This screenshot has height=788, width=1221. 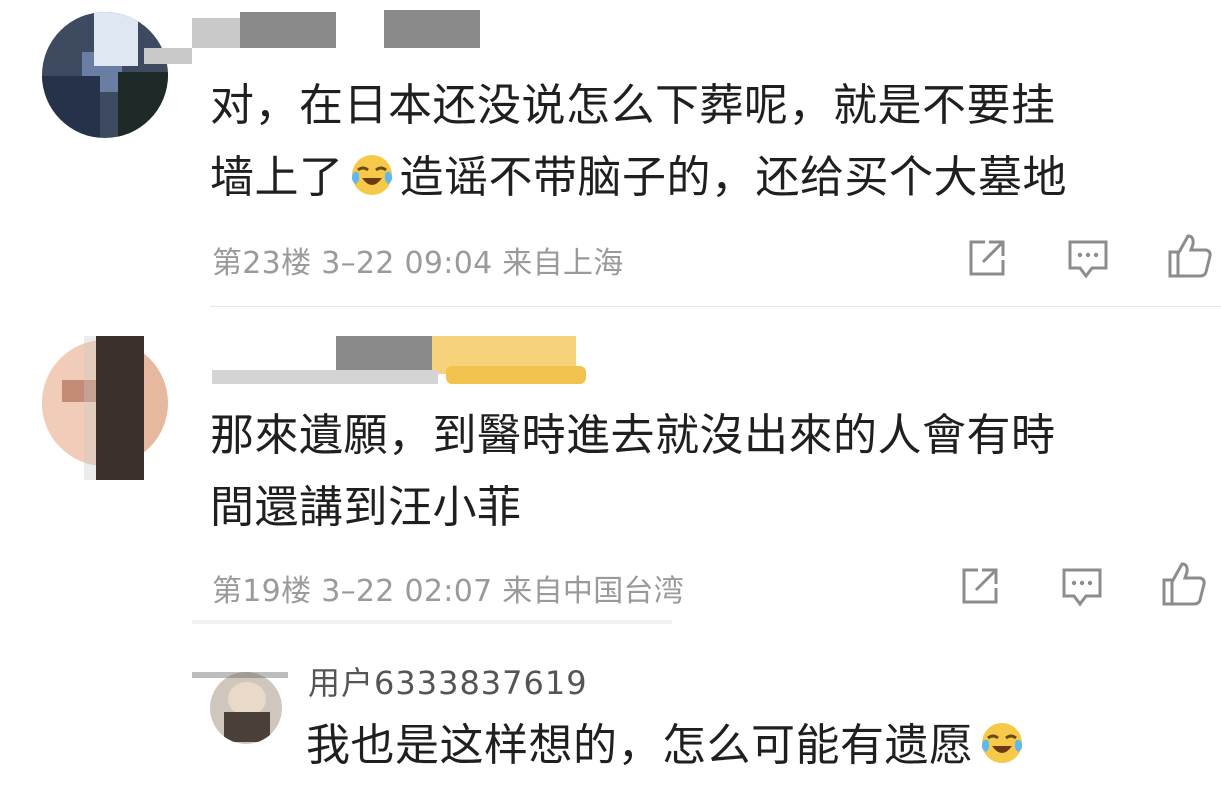 What do you see at coordinates (516, 375) in the screenshot?
I see `badge-mosaic` at bounding box center [516, 375].